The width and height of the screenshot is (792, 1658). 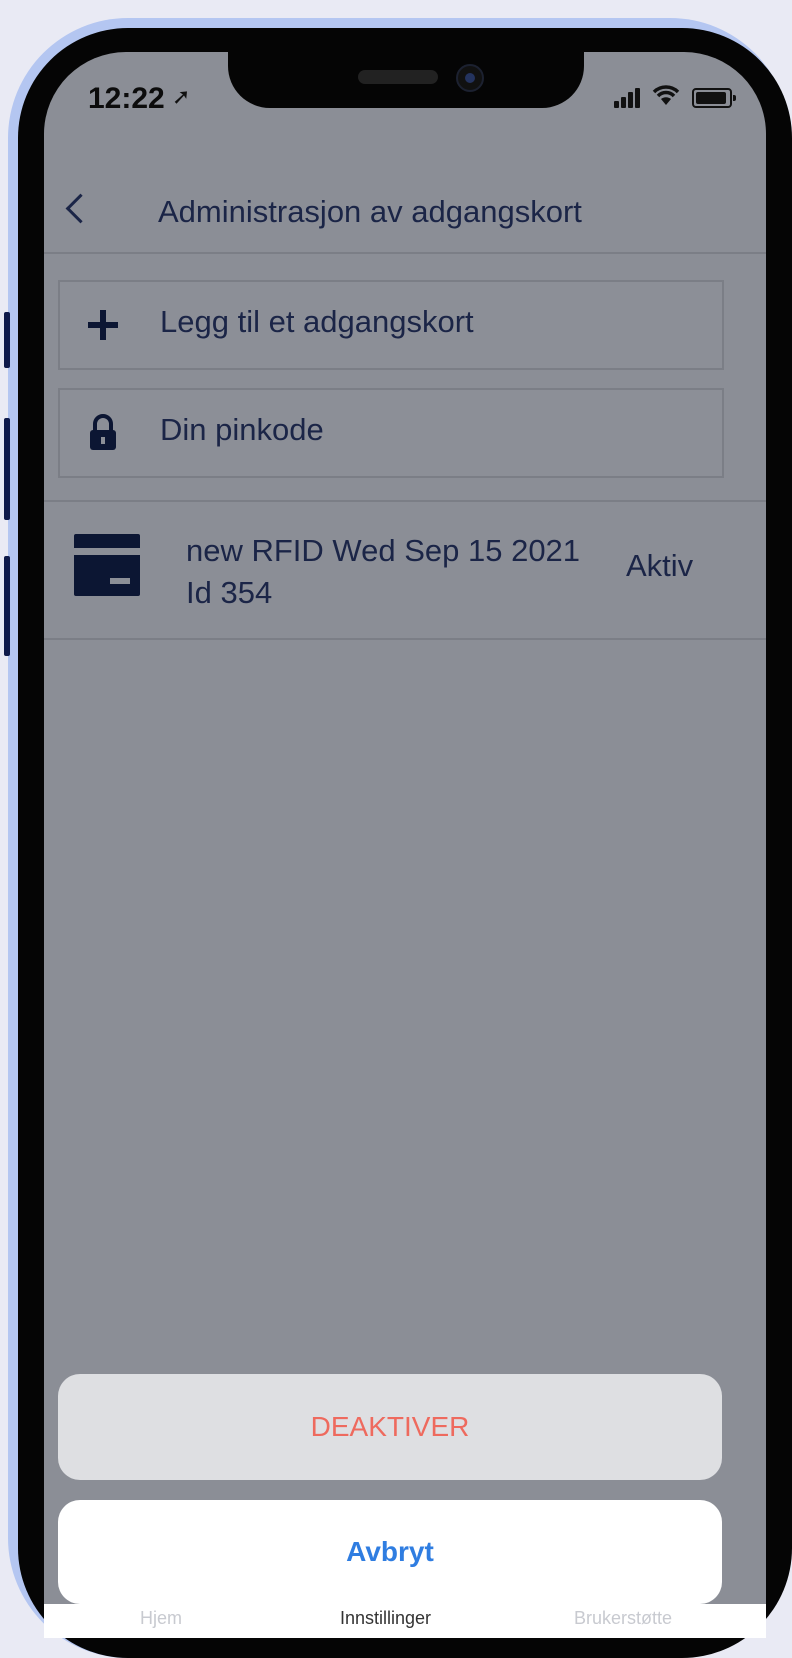 I want to click on tab-bar: Hjem Innstillinger Brukerstøtte, so click(x=405, y=1621).